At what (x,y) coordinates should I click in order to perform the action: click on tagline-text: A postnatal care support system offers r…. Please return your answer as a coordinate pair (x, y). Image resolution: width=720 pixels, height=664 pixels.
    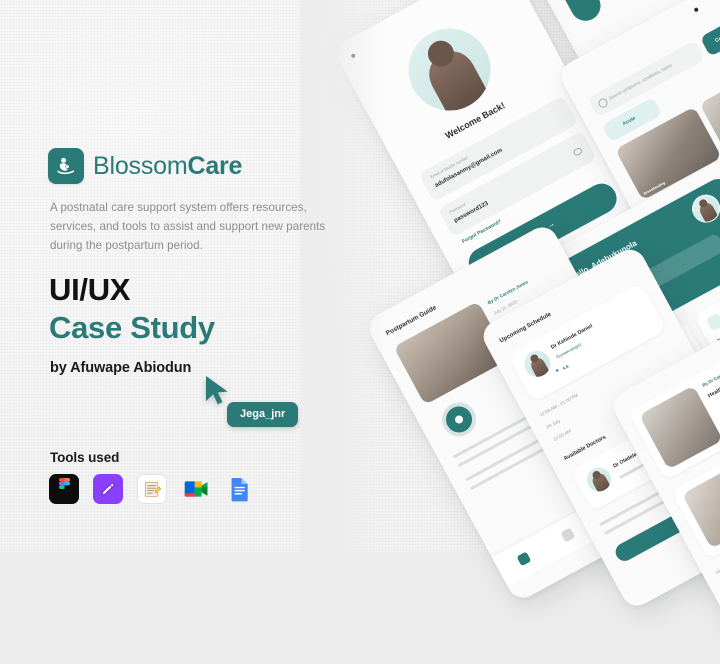
    Looking at the image, I should click on (188, 226).